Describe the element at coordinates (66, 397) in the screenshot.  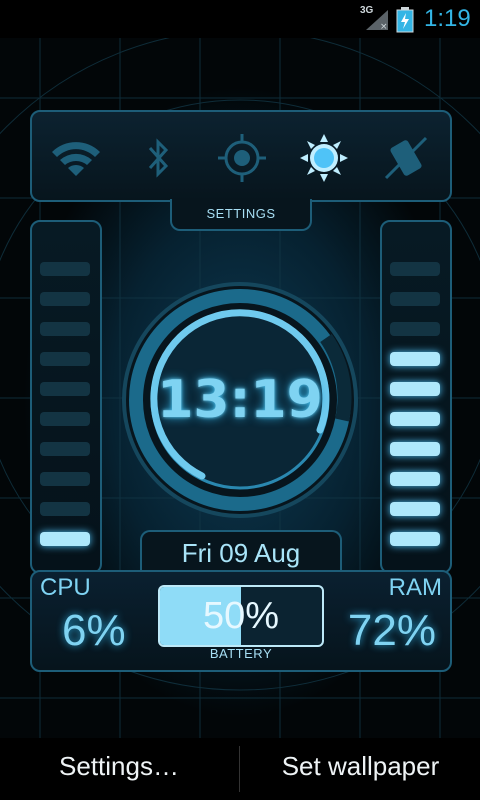
I see `cpu-meter` at that location.